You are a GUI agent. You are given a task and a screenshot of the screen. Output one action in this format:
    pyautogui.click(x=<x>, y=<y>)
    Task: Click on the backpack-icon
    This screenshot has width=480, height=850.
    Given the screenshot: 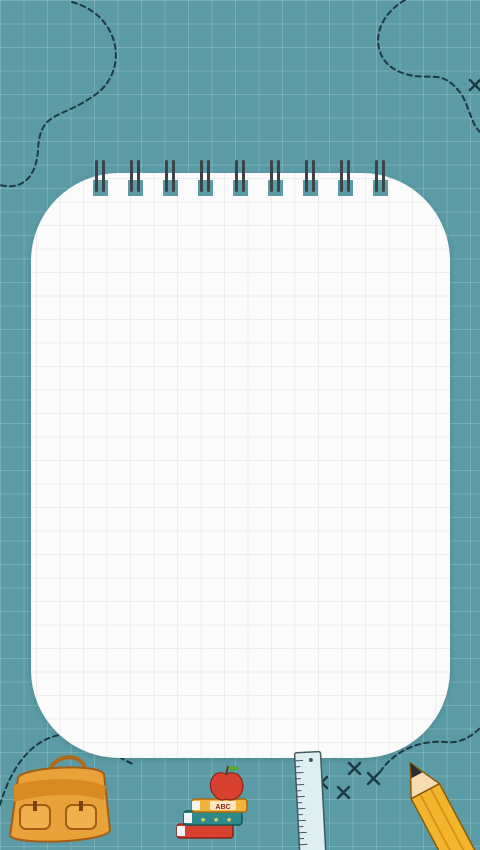 What is the action you would take?
    pyautogui.click(x=60, y=799)
    